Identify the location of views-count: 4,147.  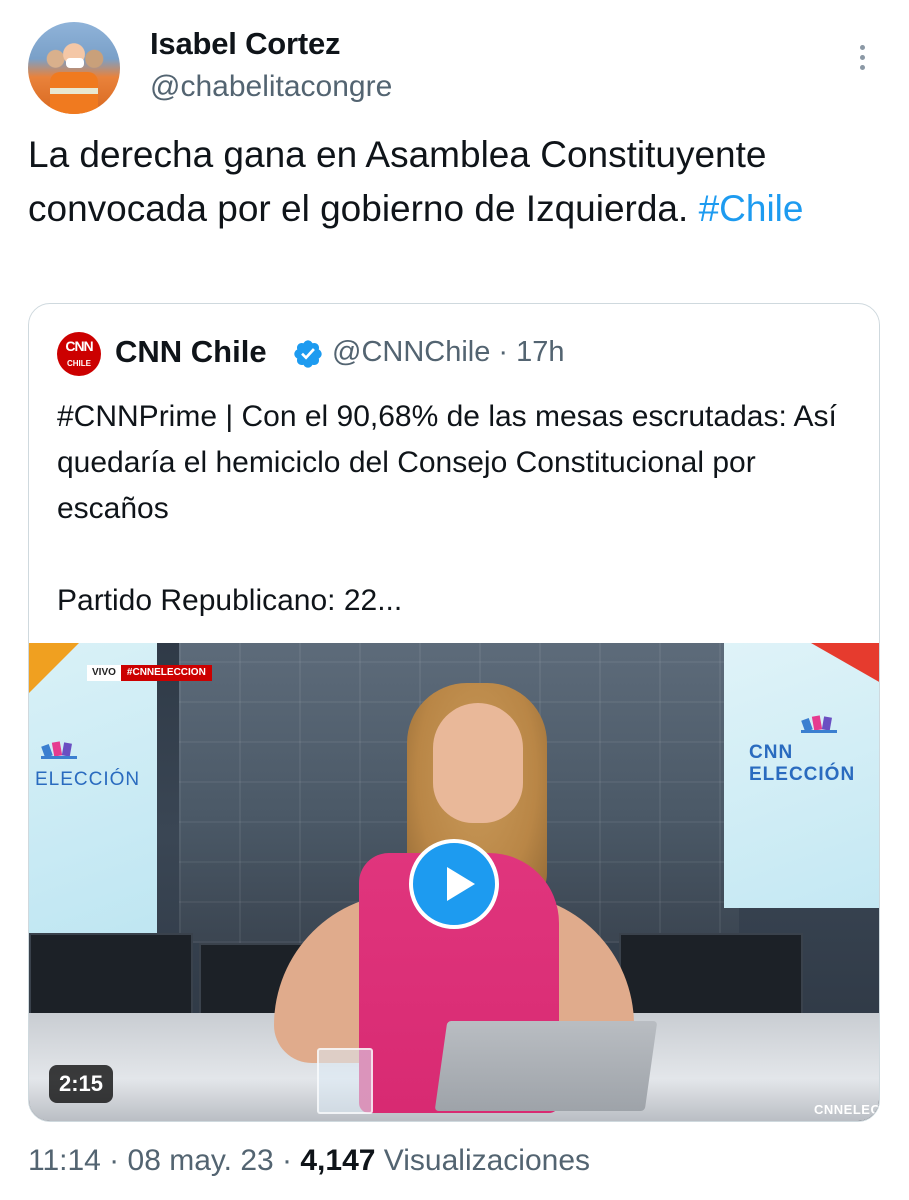
(338, 1160).